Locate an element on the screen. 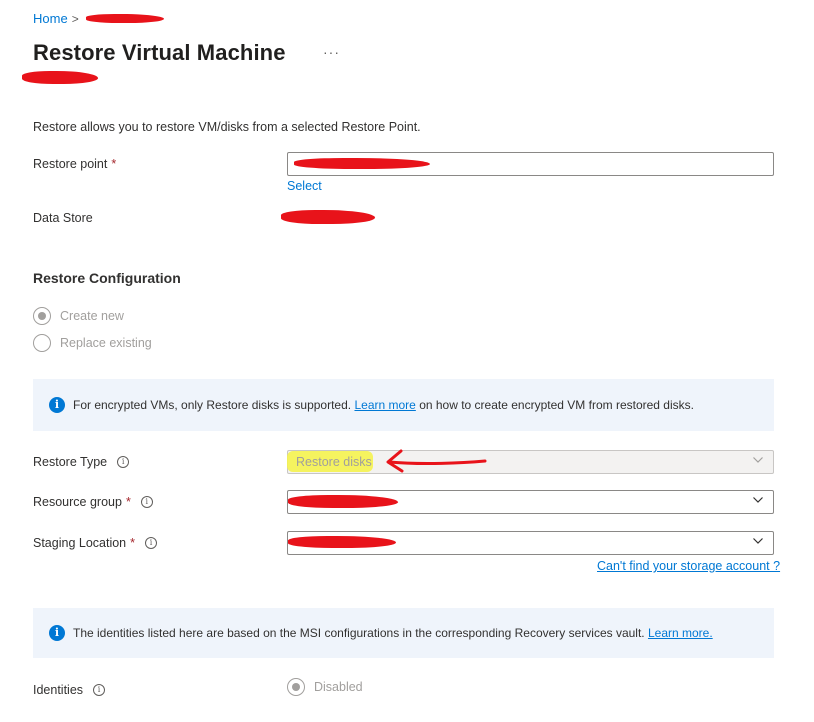 Image resolution: width=814 pixels, height=722 pixels. more-options-button: ··· is located at coordinates (331, 52).